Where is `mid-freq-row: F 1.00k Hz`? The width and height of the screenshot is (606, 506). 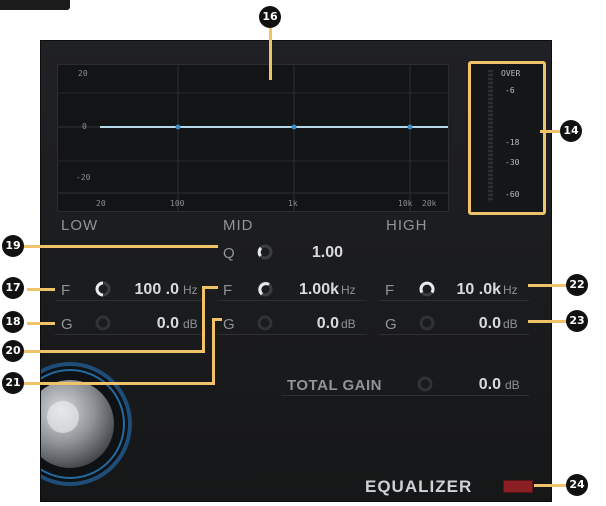
mid-freq-row: F 1.00k Hz is located at coordinates (292, 290).